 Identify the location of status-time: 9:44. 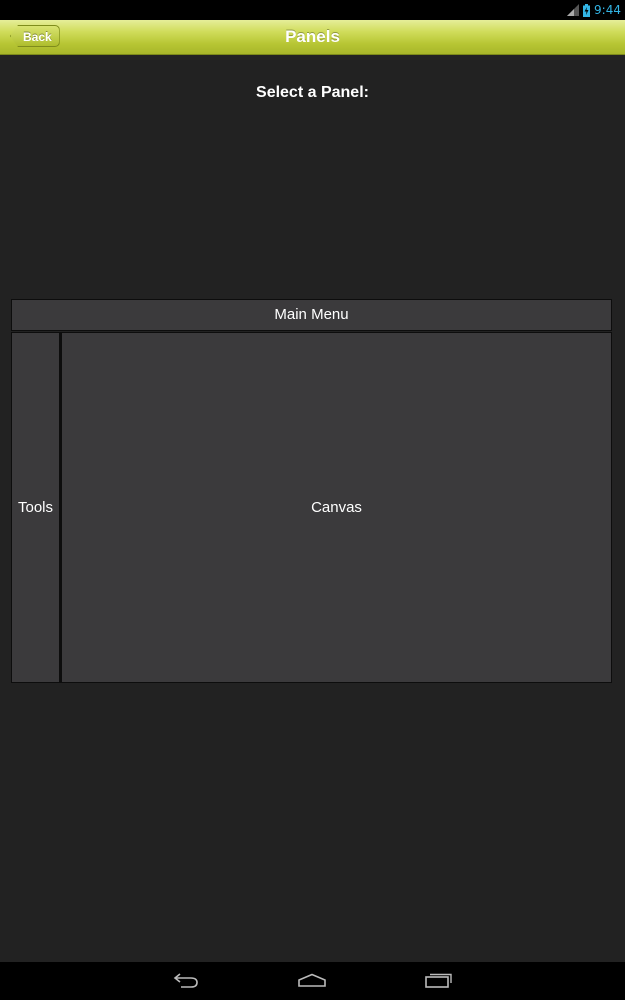
(607, 10).